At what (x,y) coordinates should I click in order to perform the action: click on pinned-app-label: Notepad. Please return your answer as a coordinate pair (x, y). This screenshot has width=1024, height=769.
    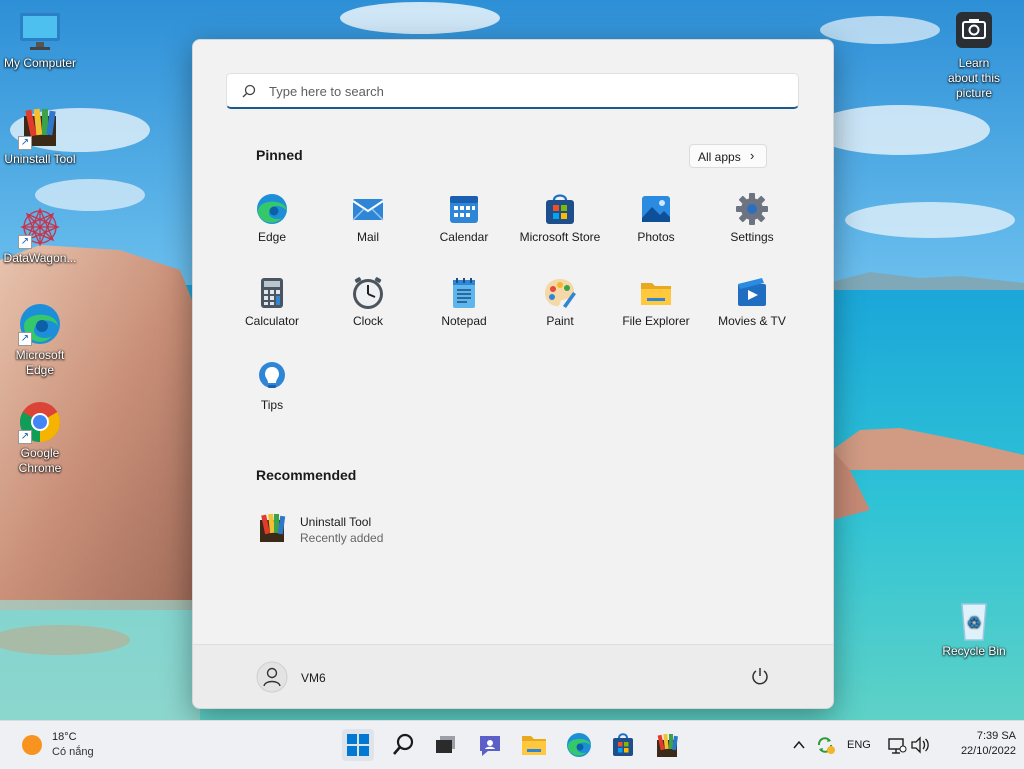
    Looking at the image, I should click on (464, 321).